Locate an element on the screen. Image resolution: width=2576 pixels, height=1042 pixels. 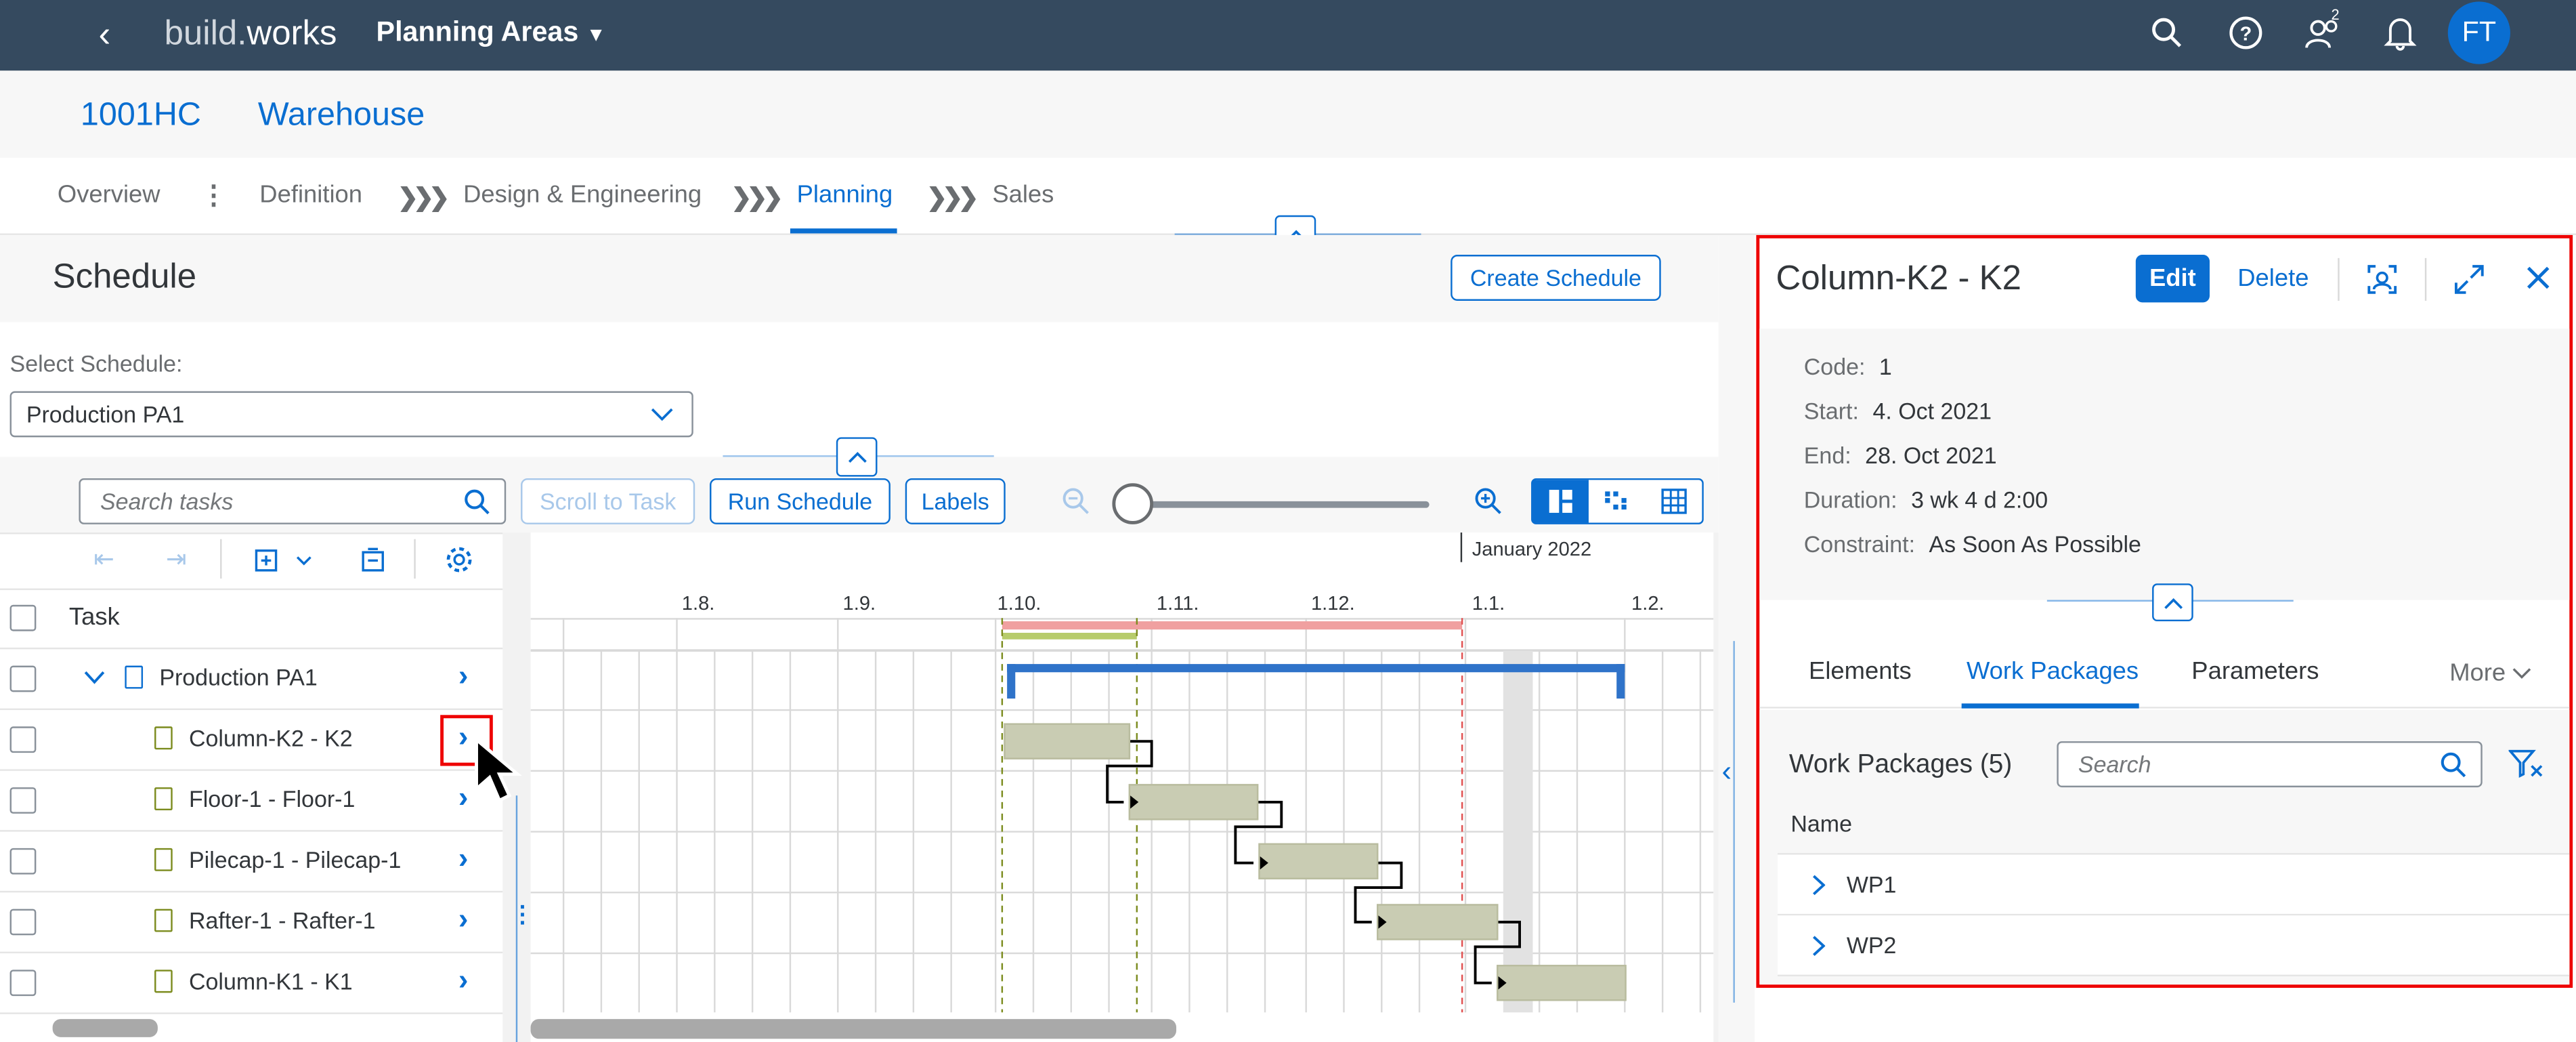
delete-task-icon is located at coordinates (373, 560).